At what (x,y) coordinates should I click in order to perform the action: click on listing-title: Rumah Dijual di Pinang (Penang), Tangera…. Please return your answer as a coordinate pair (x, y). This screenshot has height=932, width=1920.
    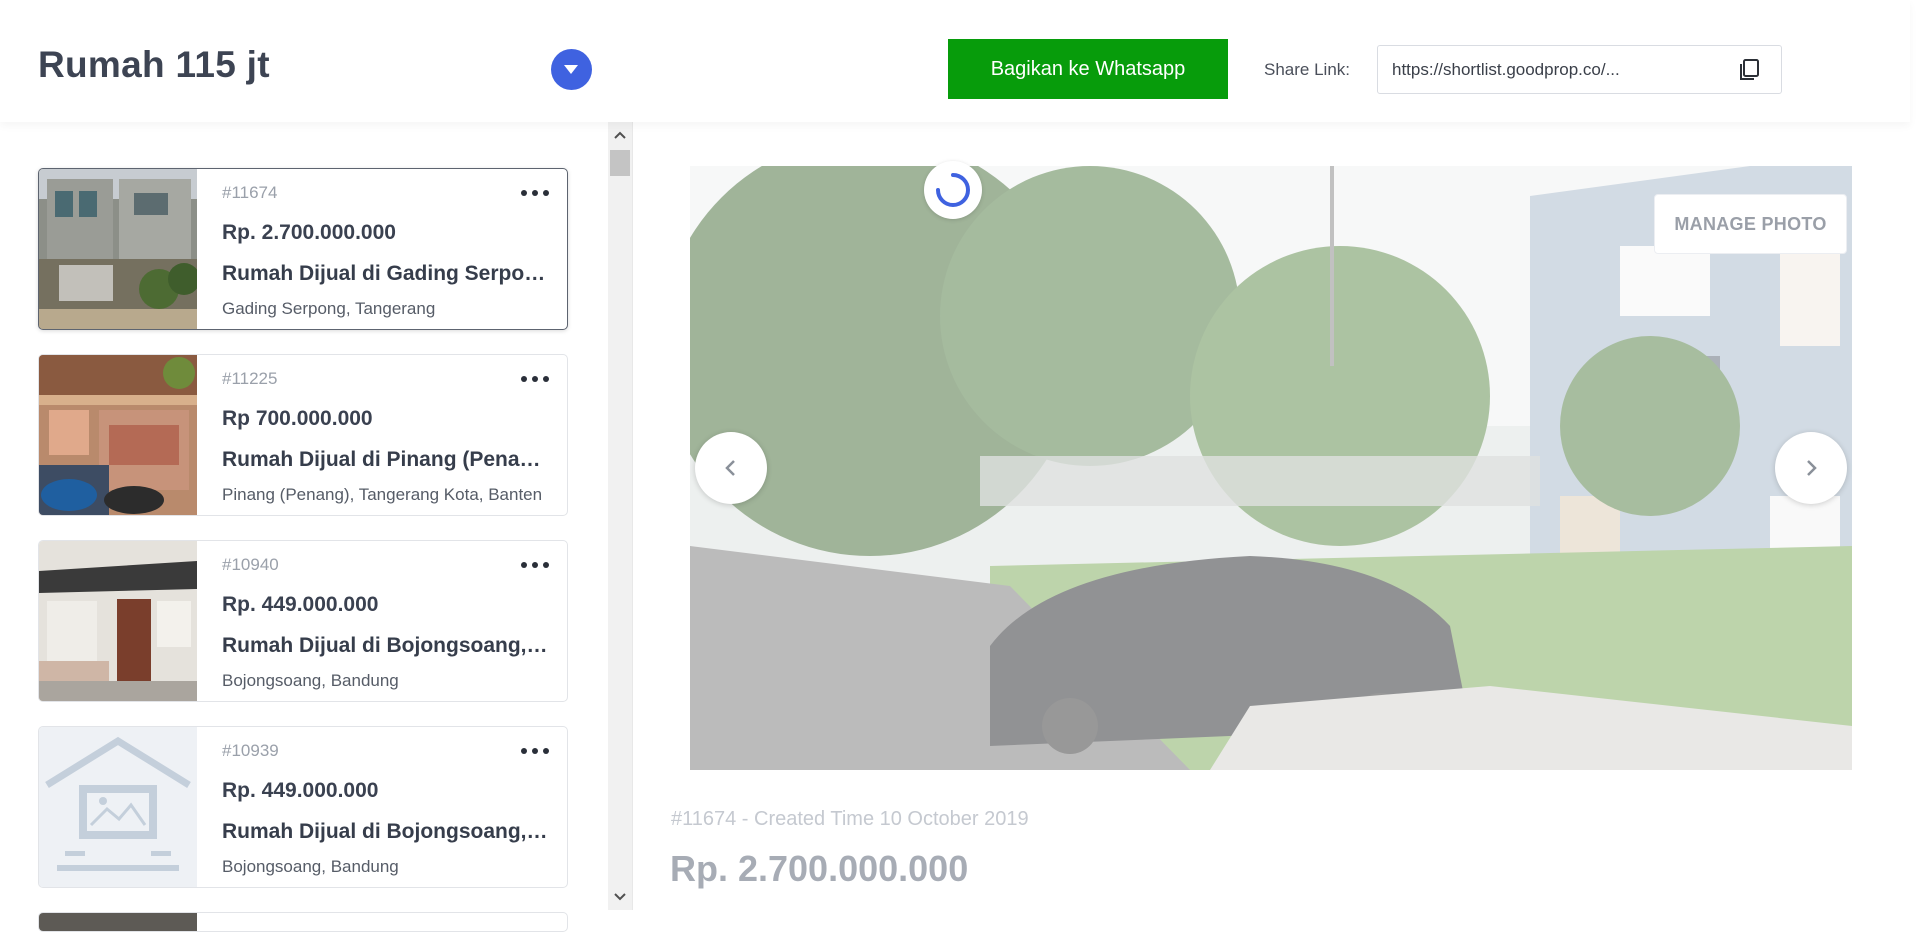
    Looking at the image, I should click on (387, 459).